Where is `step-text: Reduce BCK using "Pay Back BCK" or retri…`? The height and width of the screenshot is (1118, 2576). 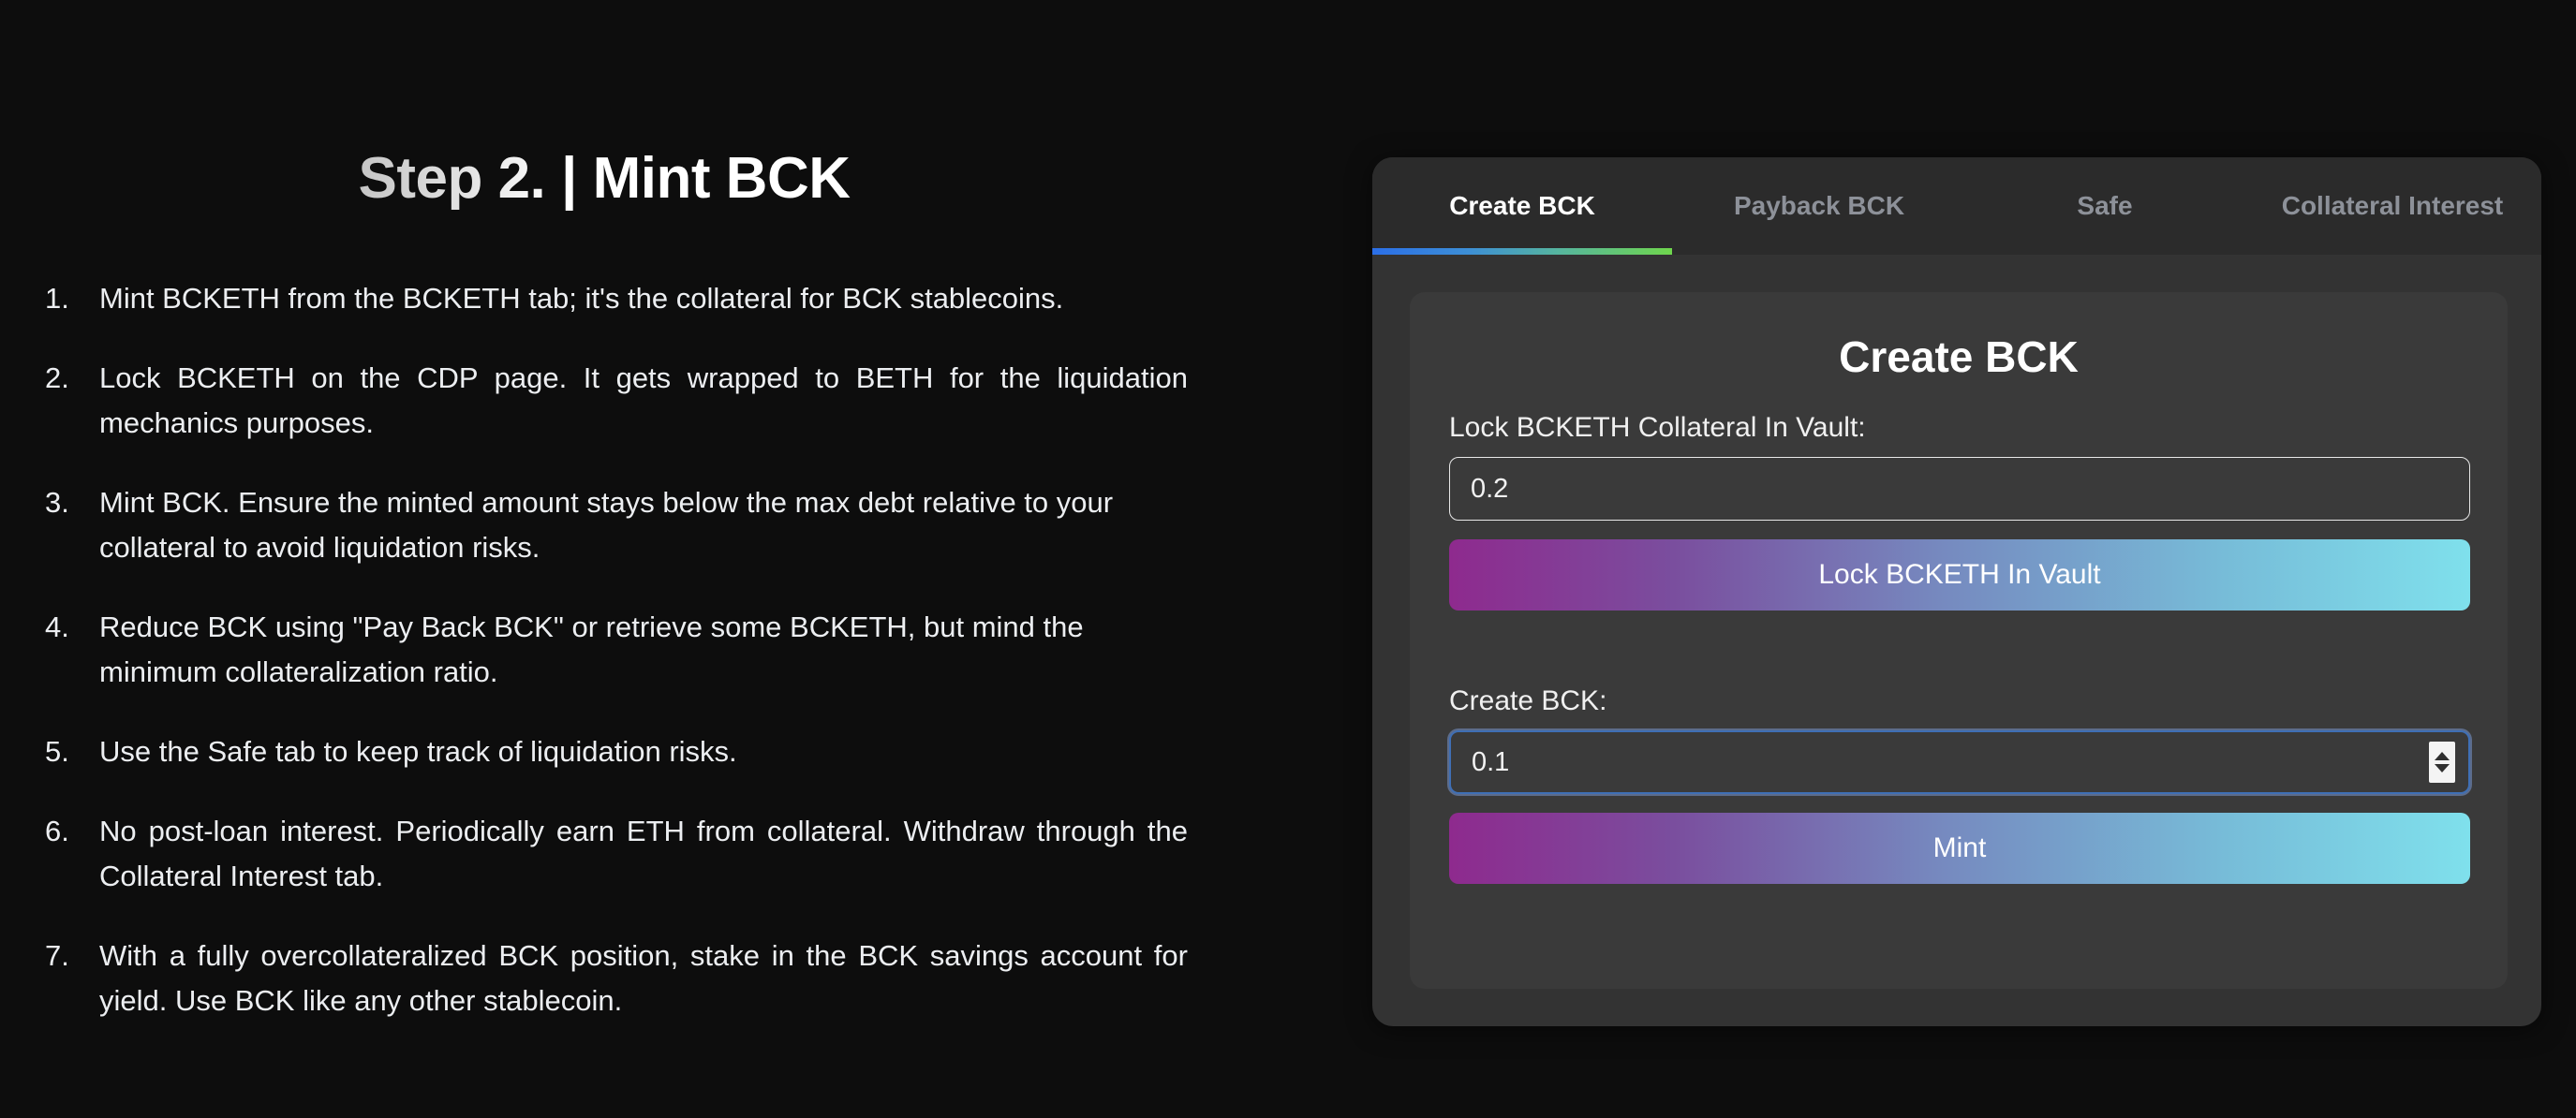
step-text: Reduce BCK using "Pay Back BCK" or retri… is located at coordinates (591, 649).